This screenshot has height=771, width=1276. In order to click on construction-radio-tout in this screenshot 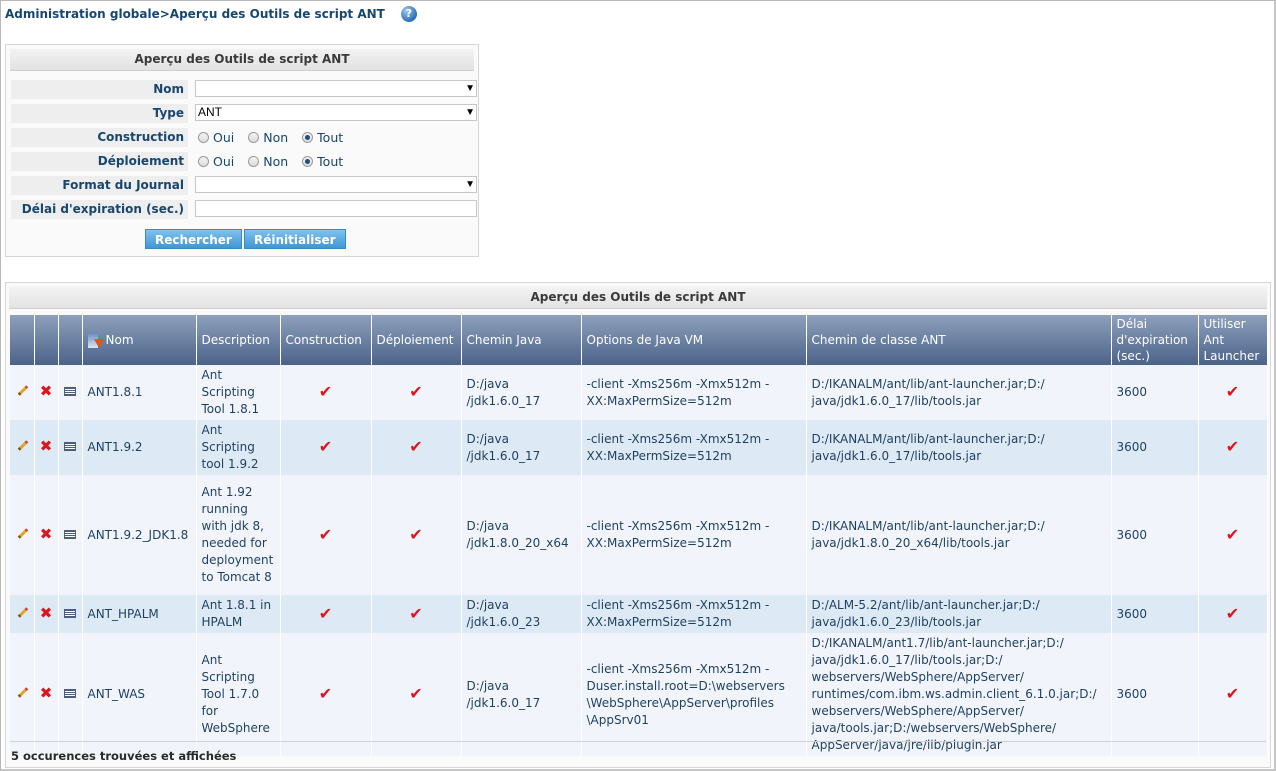, I will do `click(308, 137)`.